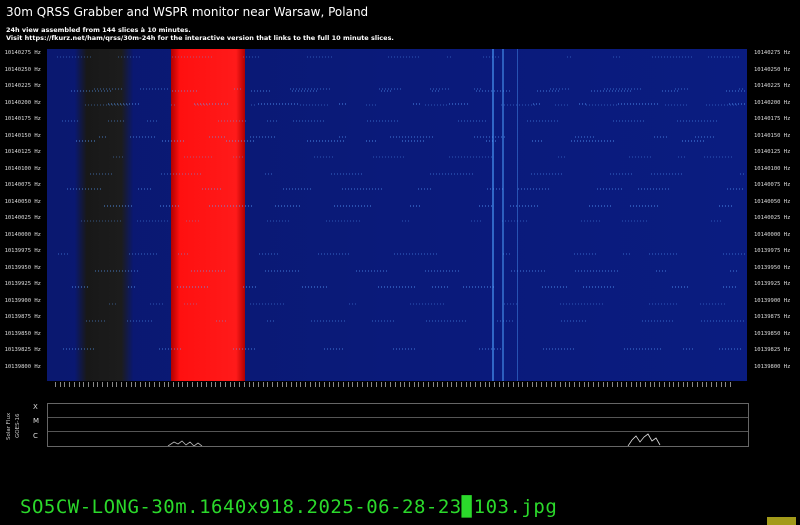 This screenshot has height=525, width=800. What do you see at coordinates (772, 218) in the screenshot?
I see `frequency-tick-label: 10140025 Hz` at bounding box center [772, 218].